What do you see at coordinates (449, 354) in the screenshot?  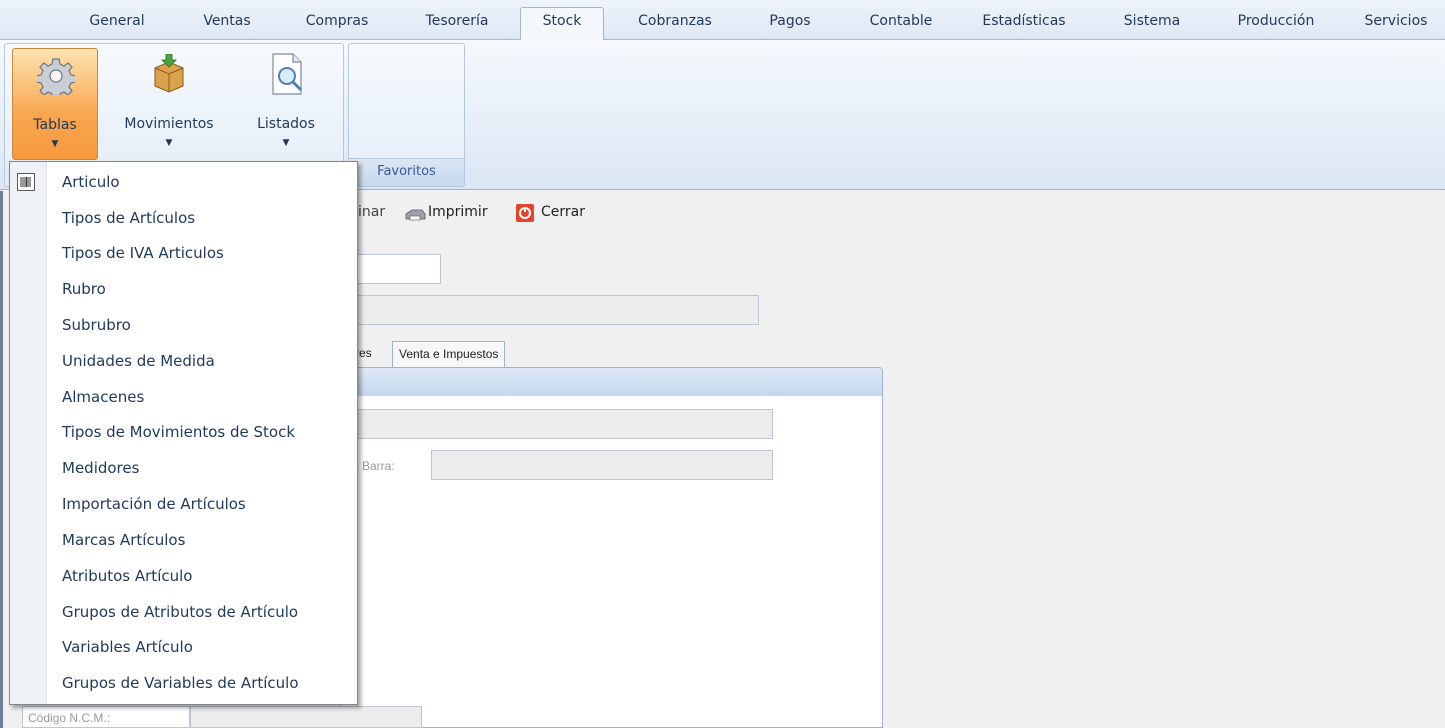 I see `tab-venta-impuestos: Venta e Impuestos` at bounding box center [449, 354].